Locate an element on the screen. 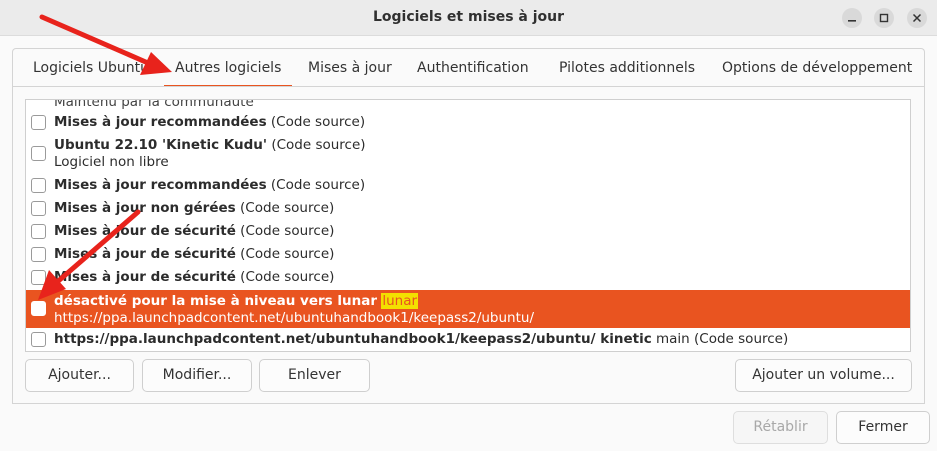 The height and width of the screenshot is (451, 937). maximize-icon is located at coordinates (884, 18).